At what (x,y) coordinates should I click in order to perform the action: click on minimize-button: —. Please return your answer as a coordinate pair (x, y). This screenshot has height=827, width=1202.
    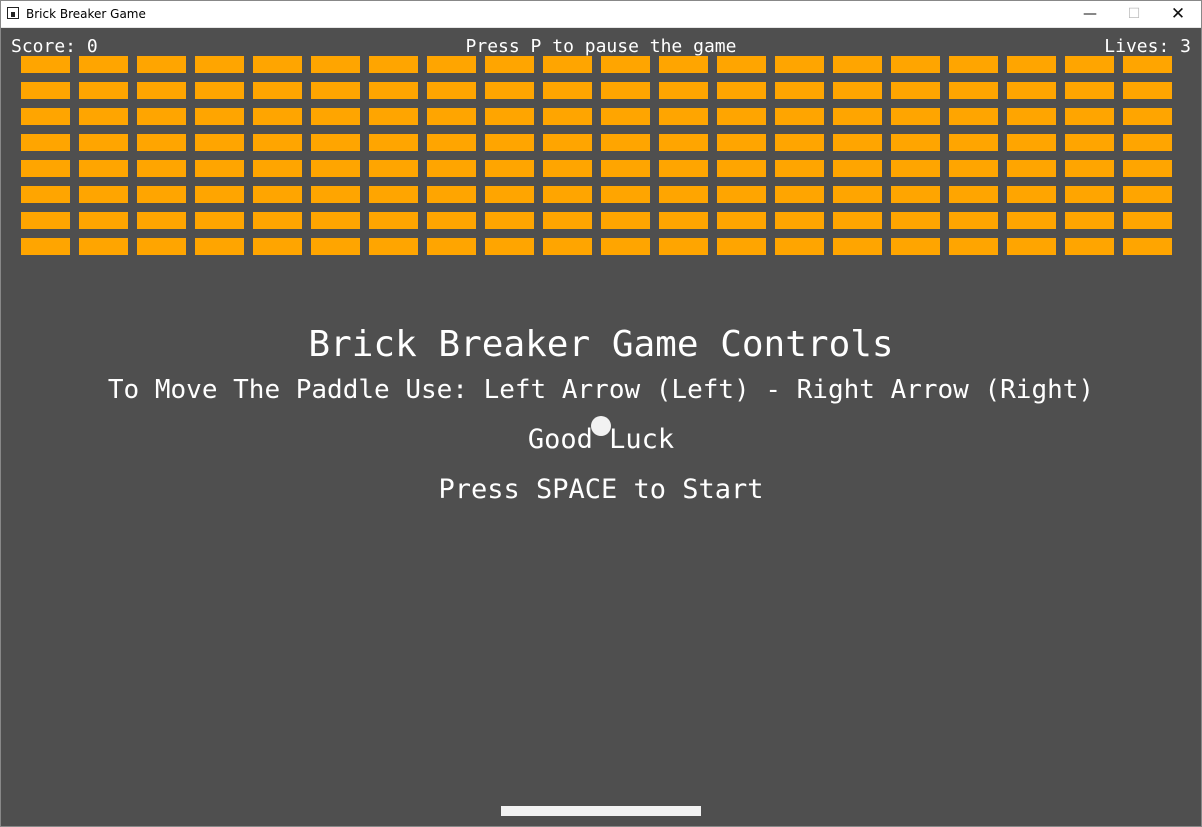
    Looking at the image, I should click on (1090, 14).